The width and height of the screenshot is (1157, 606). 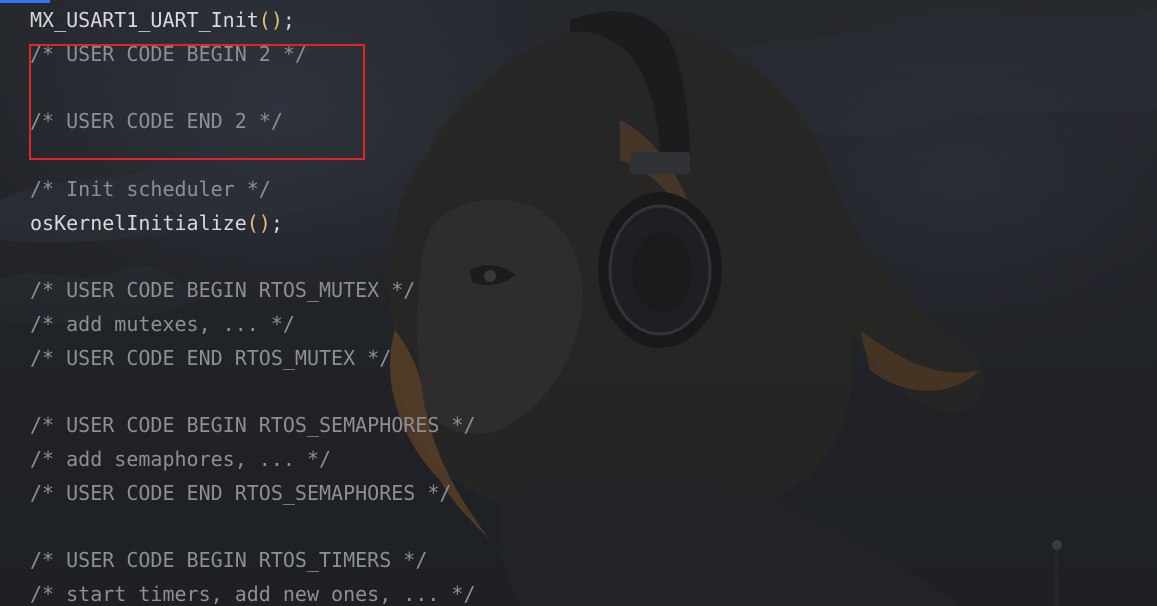 I want to click on code-line: /* USER CODE END 2 */, so click(x=253, y=122).